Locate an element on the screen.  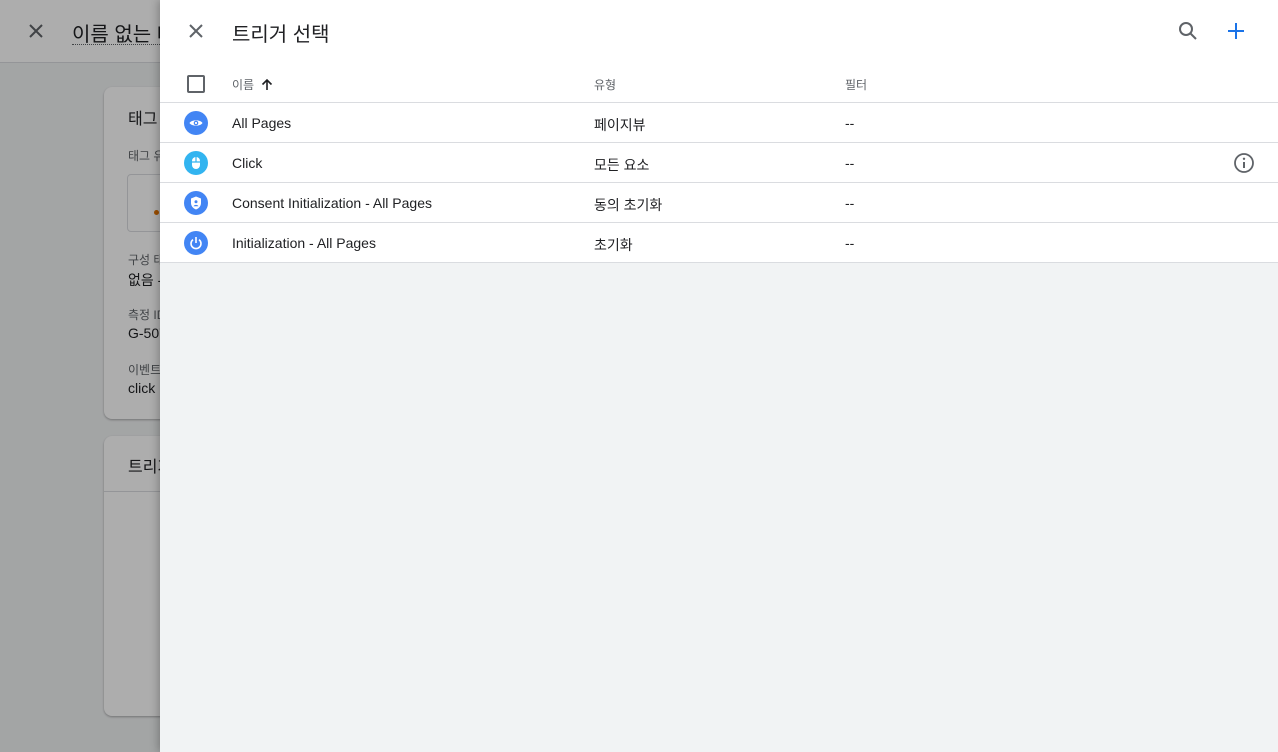
plus-icon is located at coordinates (1236, 31).